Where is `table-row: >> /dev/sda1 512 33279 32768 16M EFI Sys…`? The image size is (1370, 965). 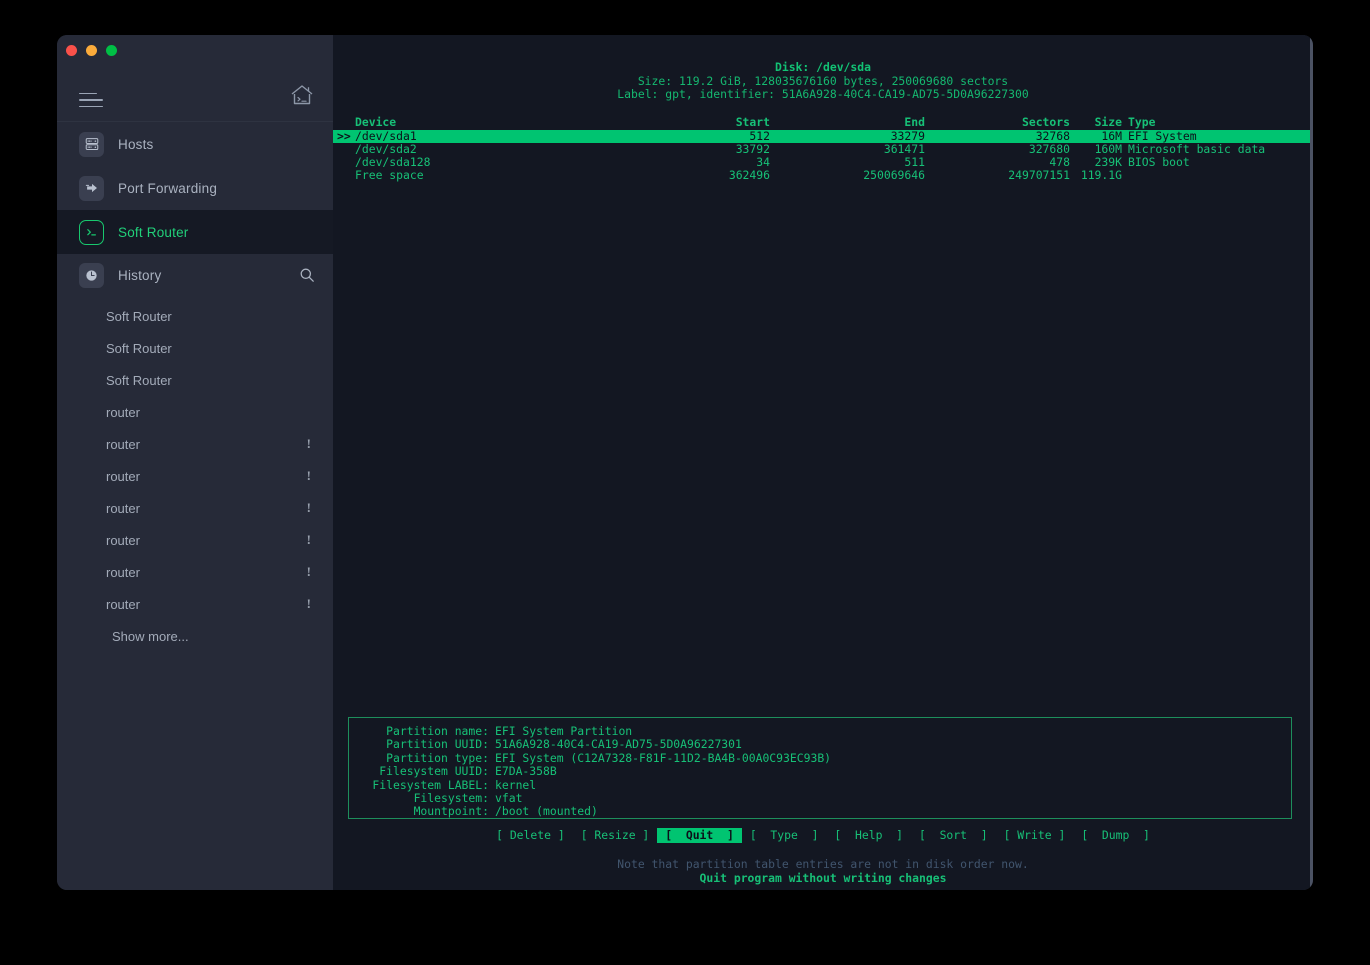
table-row: >> /dev/sda1 512 33279 32768 16M EFI Sys… is located at coordinates (823, 135).